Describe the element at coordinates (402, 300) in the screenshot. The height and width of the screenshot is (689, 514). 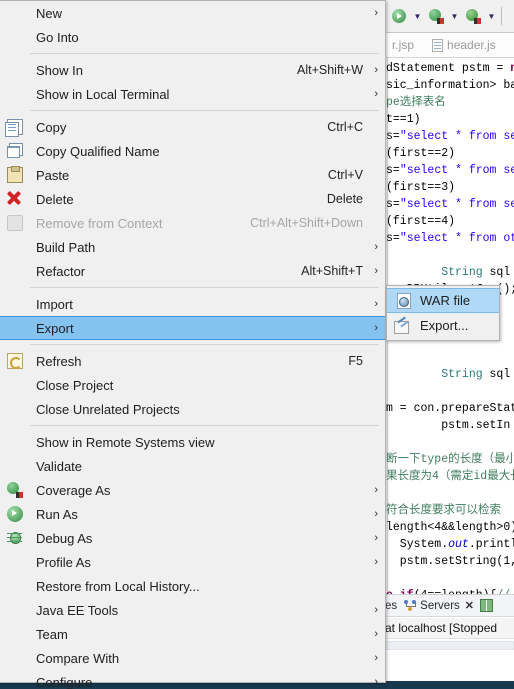
I see `war-file-icon` at that location.